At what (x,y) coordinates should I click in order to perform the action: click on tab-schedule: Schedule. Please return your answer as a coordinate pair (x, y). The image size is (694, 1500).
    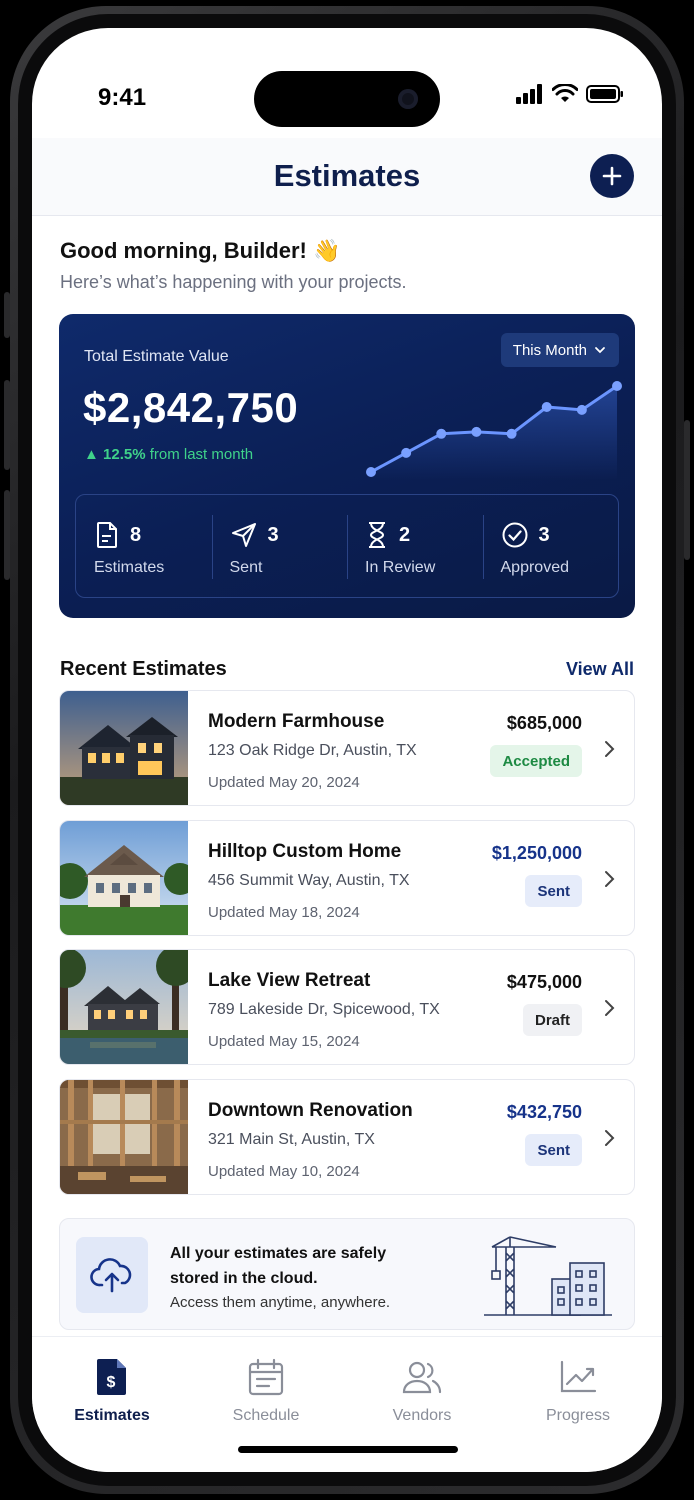
    Looking at the image, I should click on (266, 1391).